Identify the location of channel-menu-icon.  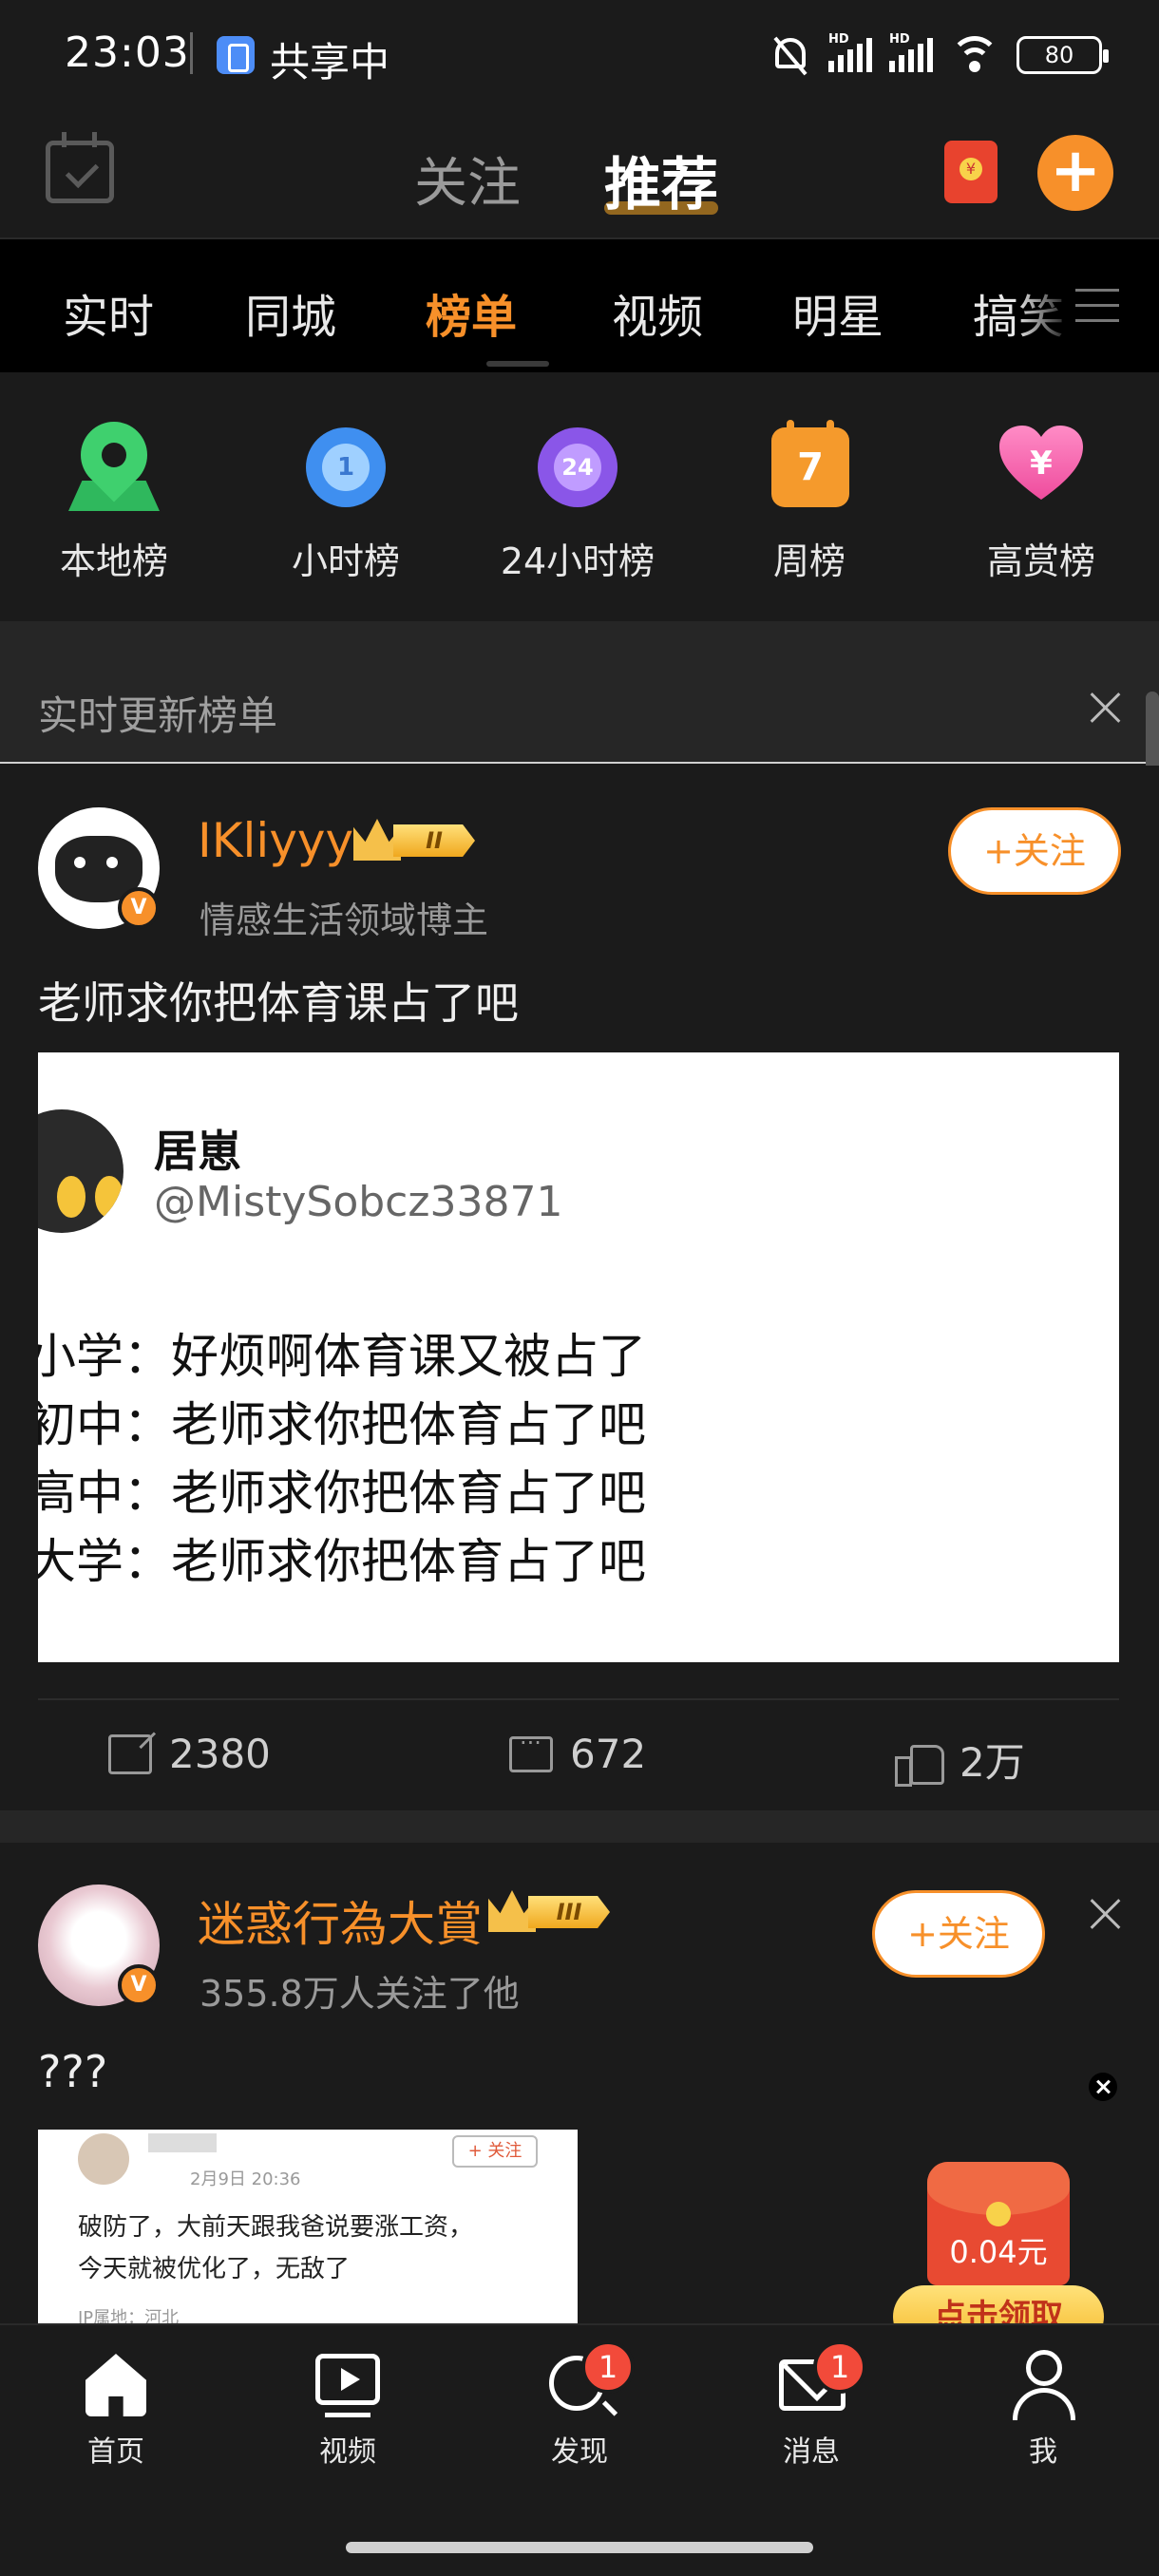
(1097, 306).